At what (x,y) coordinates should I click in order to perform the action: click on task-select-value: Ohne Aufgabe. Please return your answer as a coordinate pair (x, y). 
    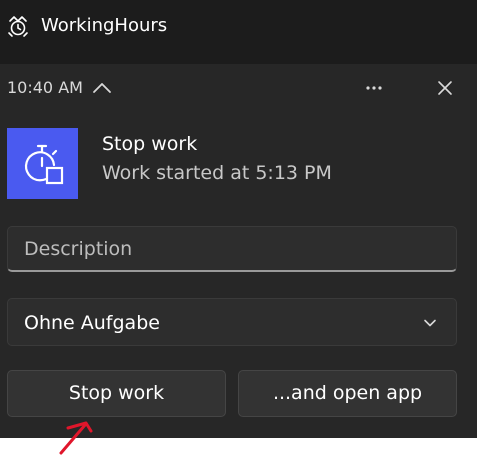
    Looking at the image, I should click on (92, 323).